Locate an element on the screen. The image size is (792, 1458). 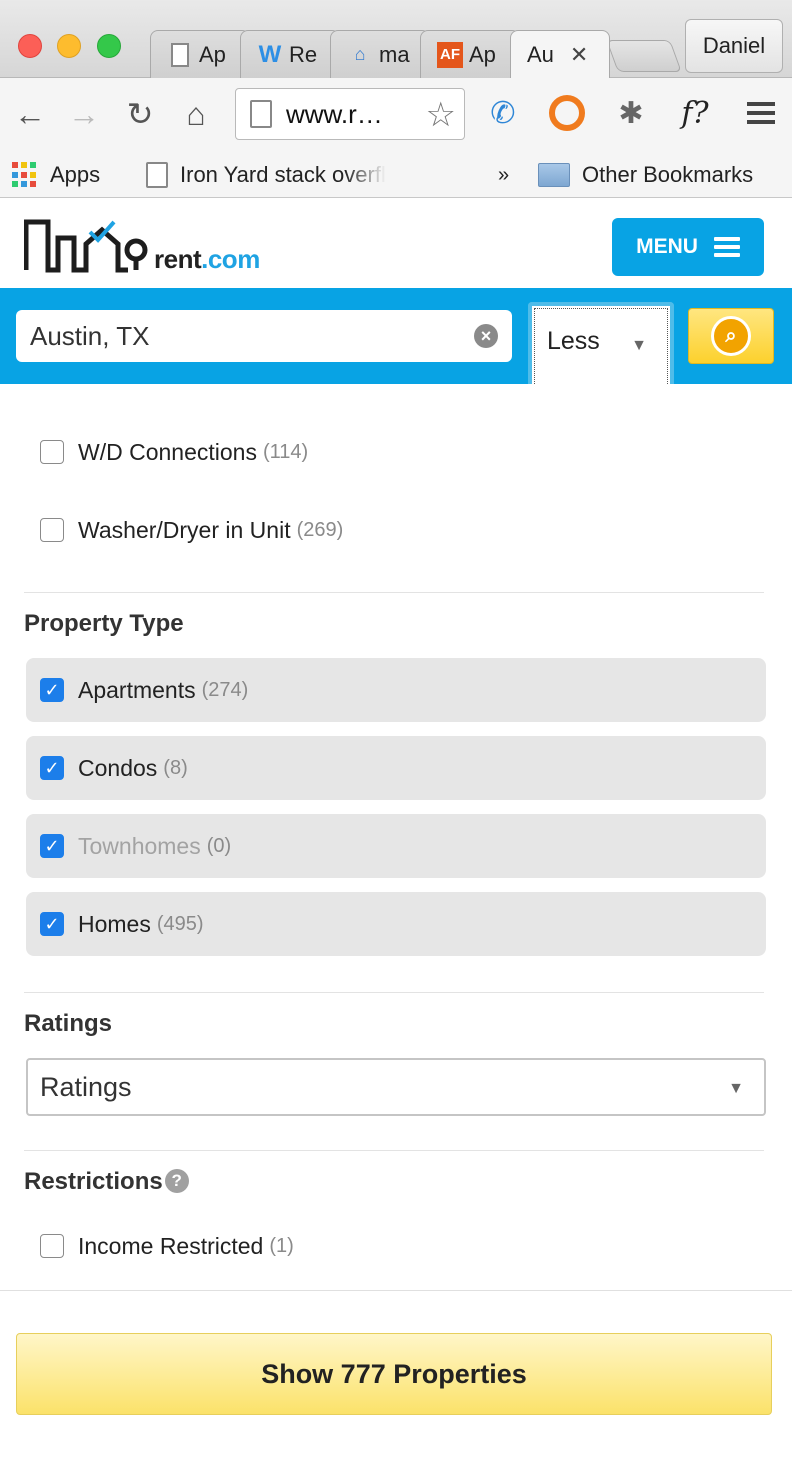
filter-count: (269) is located at coordinates (320, 529).